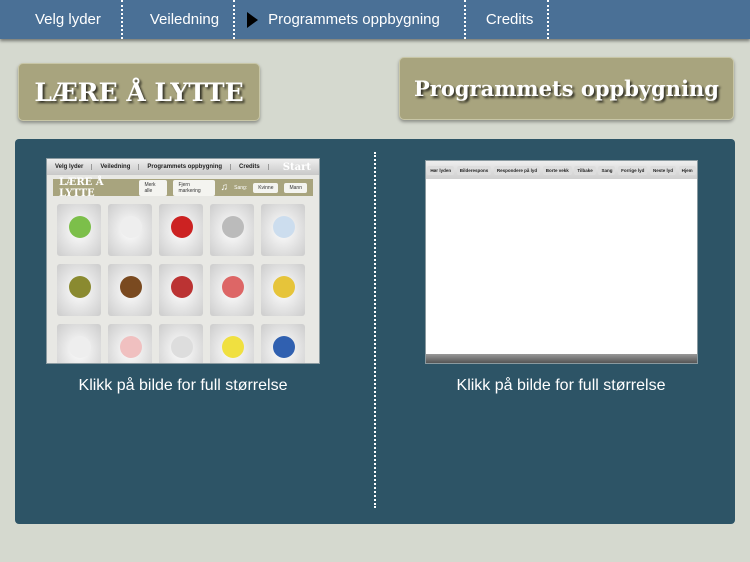 The width and height of the screenshot is (750, 562). What do you see at coordinates (474, 170) in the screenshot?
I see `thumb-nav-item: Bilderespons` at bounding box center [474, 170].